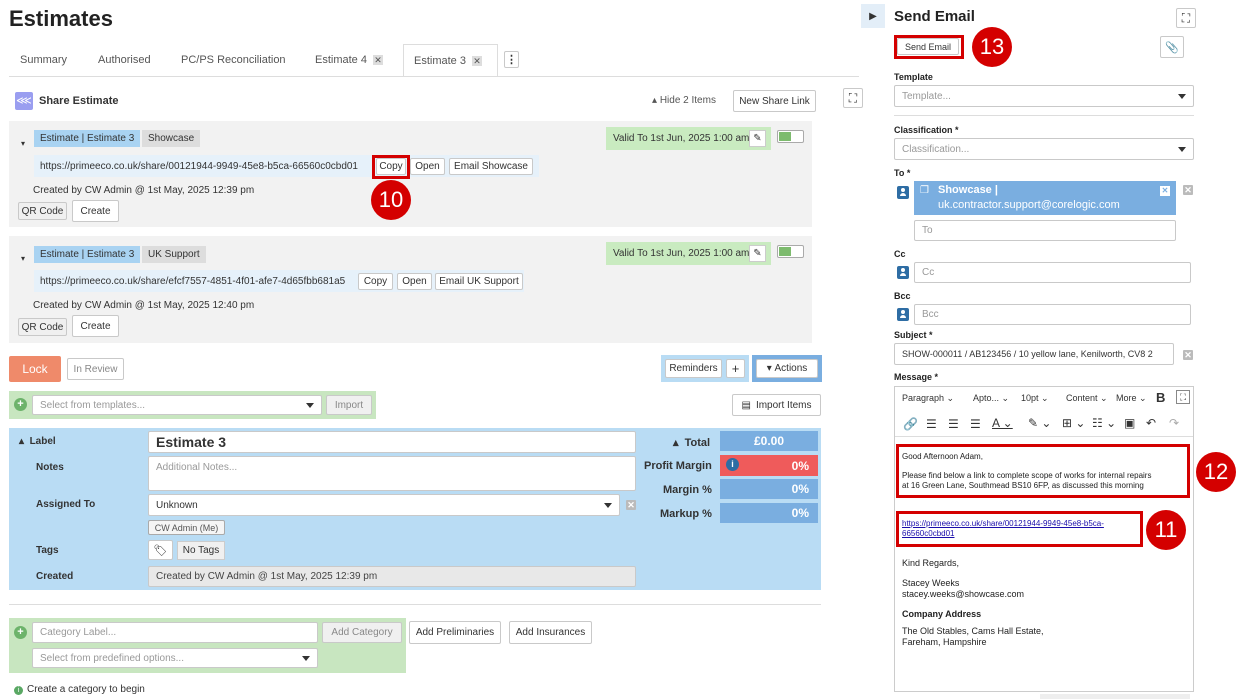 The width and height of the screenshot is (1237, 699). Describe the element at coordinates (124, 60) in the screenshot. I see `tab-authorised: Authorised` at that location.